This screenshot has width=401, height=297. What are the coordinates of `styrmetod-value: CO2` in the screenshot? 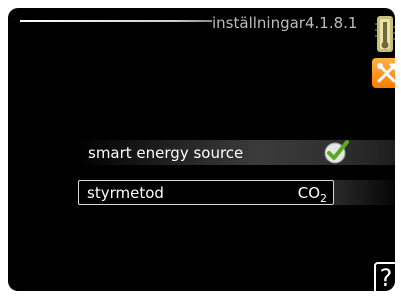 It's located at (312, 194).